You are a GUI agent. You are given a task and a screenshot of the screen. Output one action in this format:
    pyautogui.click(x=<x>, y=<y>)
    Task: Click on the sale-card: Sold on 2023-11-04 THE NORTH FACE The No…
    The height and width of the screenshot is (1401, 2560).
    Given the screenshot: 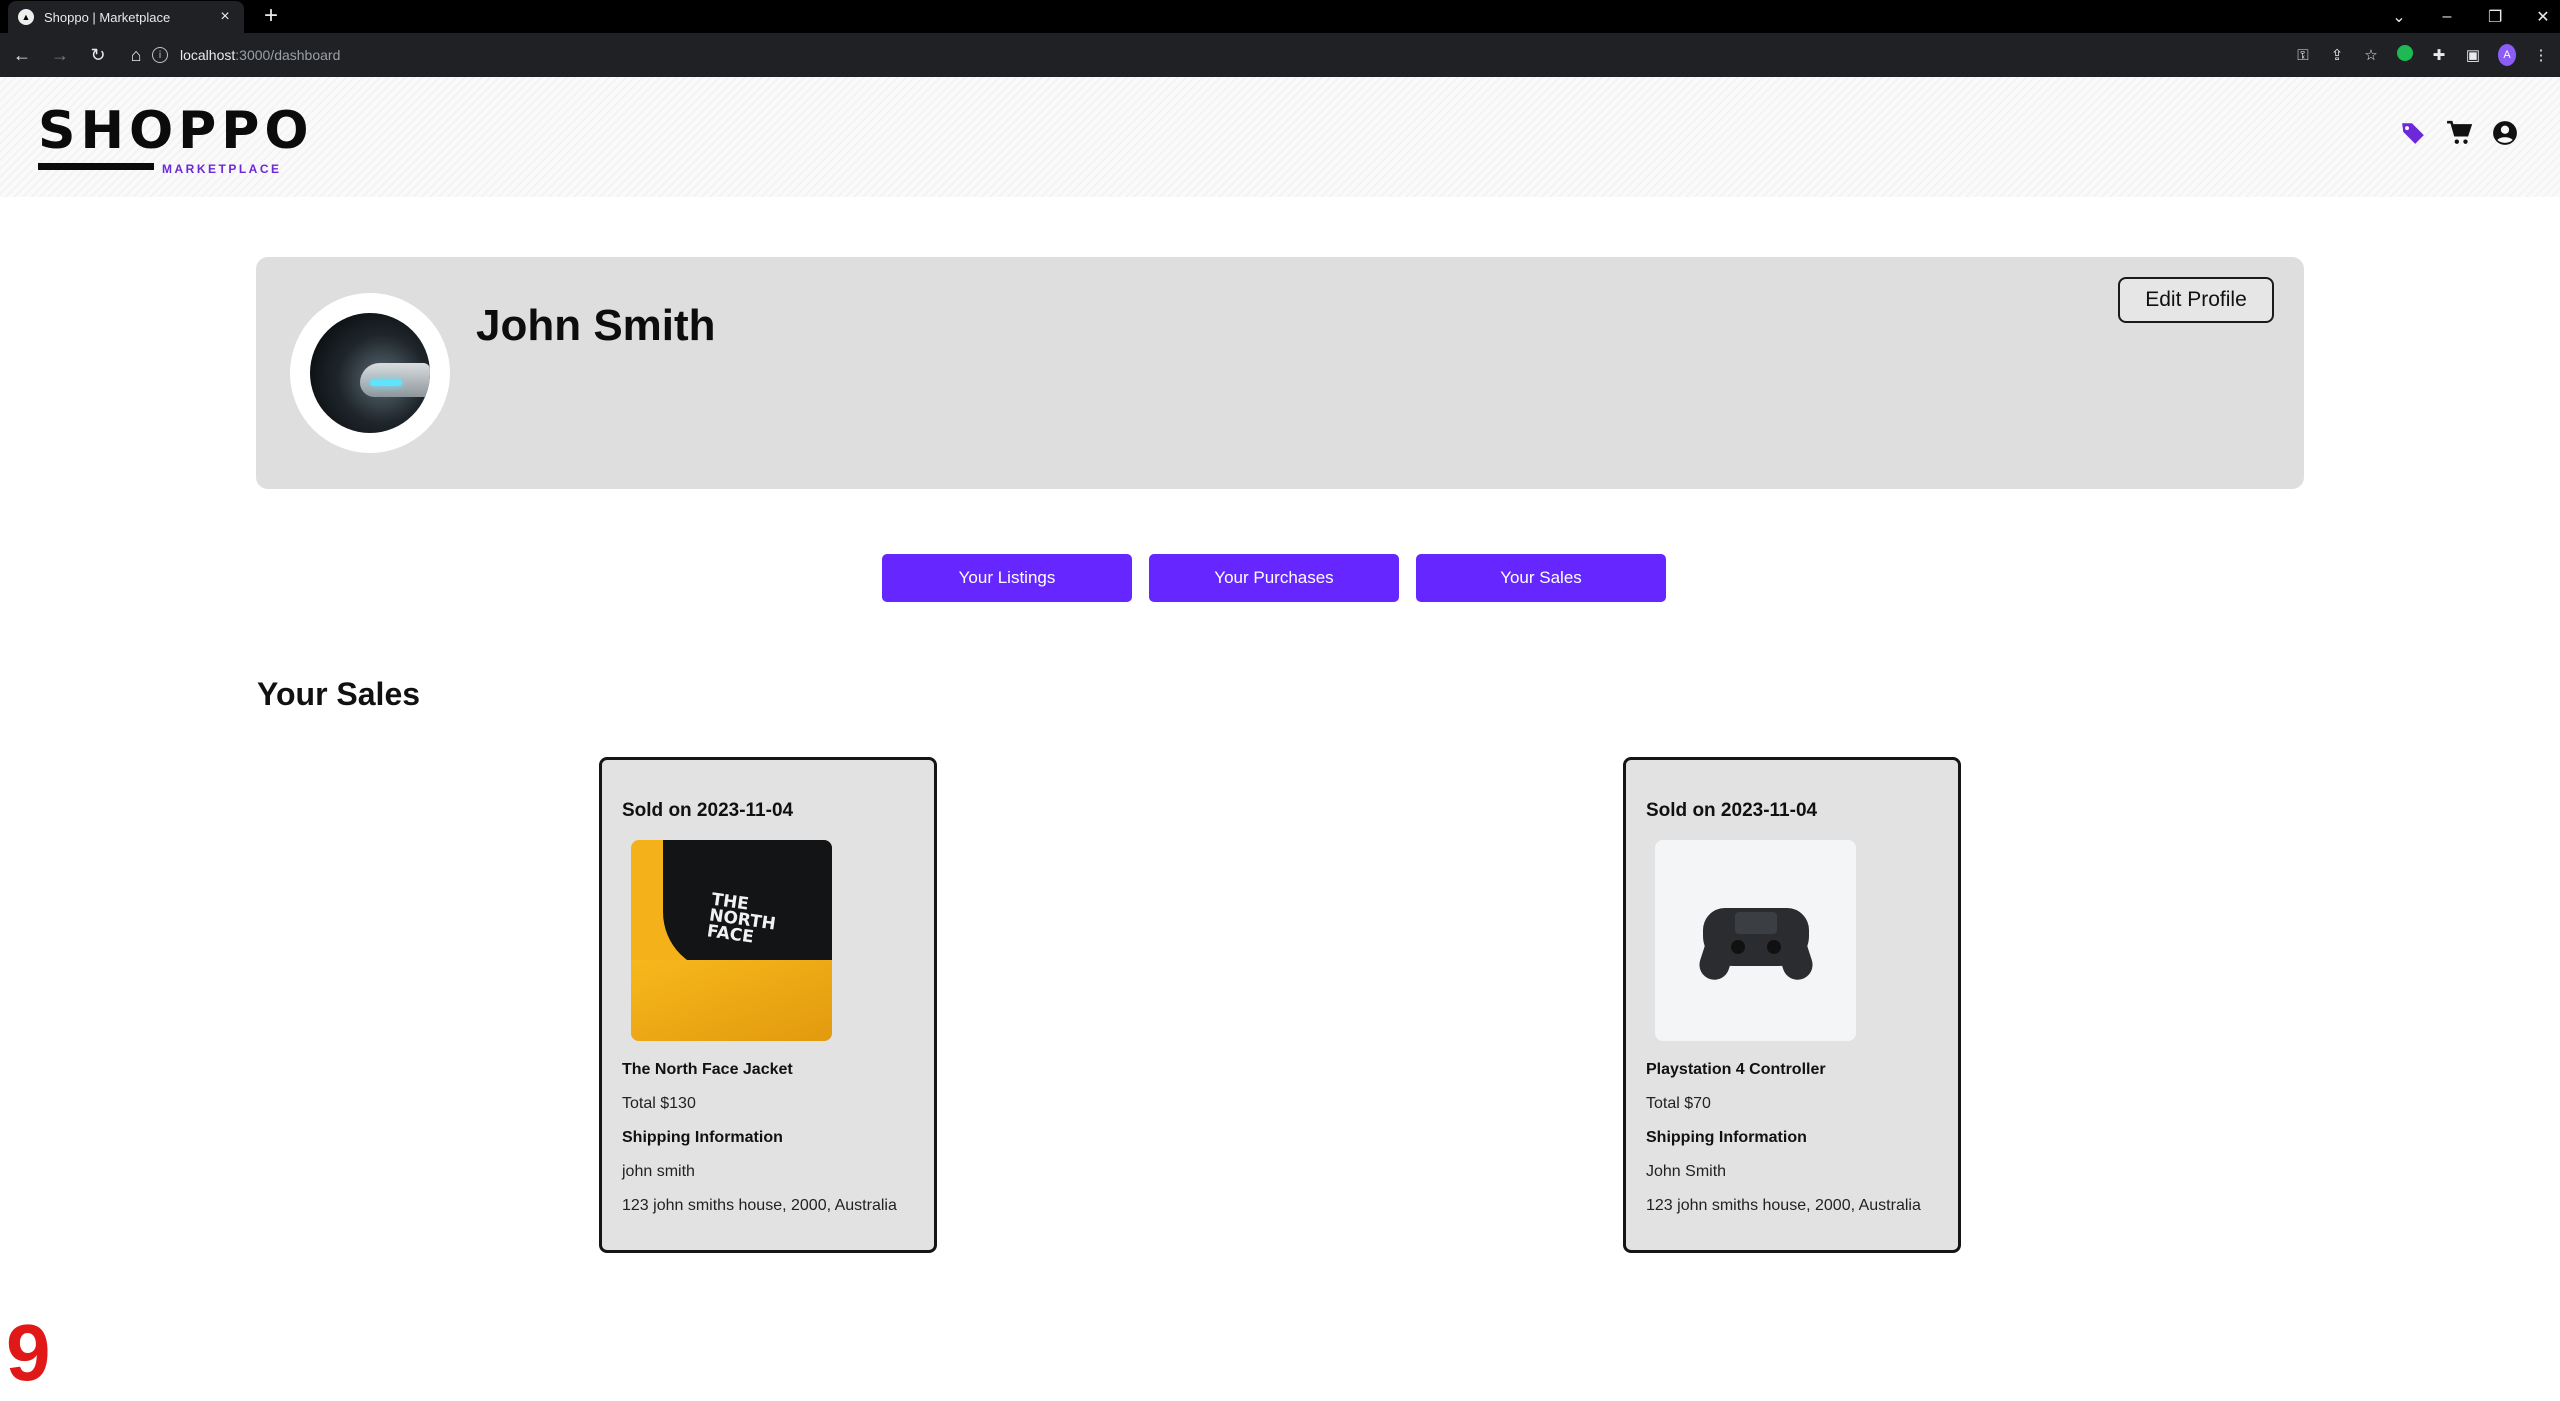 What is the action you would take?
    pyautogui.click(x=768, y=1005)
    